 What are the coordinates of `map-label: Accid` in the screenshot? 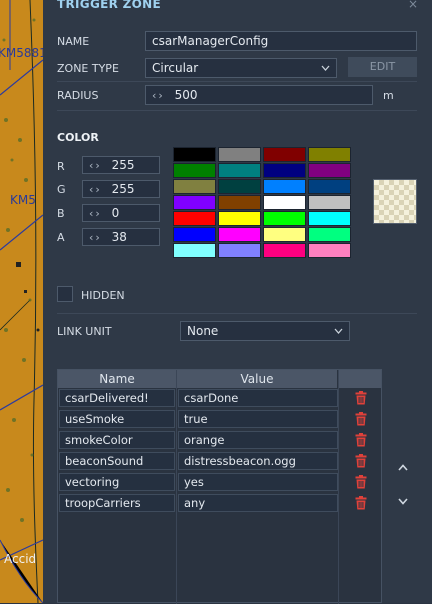 It's located at (20, 559).